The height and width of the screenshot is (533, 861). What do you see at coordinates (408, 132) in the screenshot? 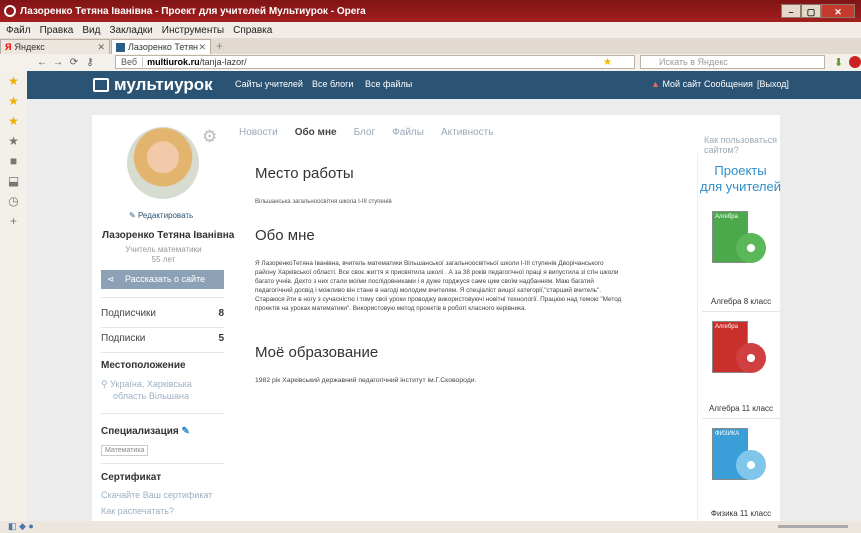
I see `tab-files: Файлы` at bounding box center [408, 132].